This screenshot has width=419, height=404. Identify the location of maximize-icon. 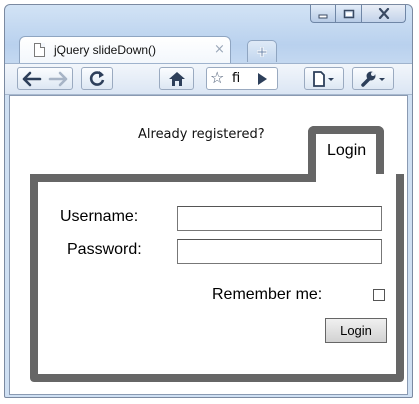
(348, 13).